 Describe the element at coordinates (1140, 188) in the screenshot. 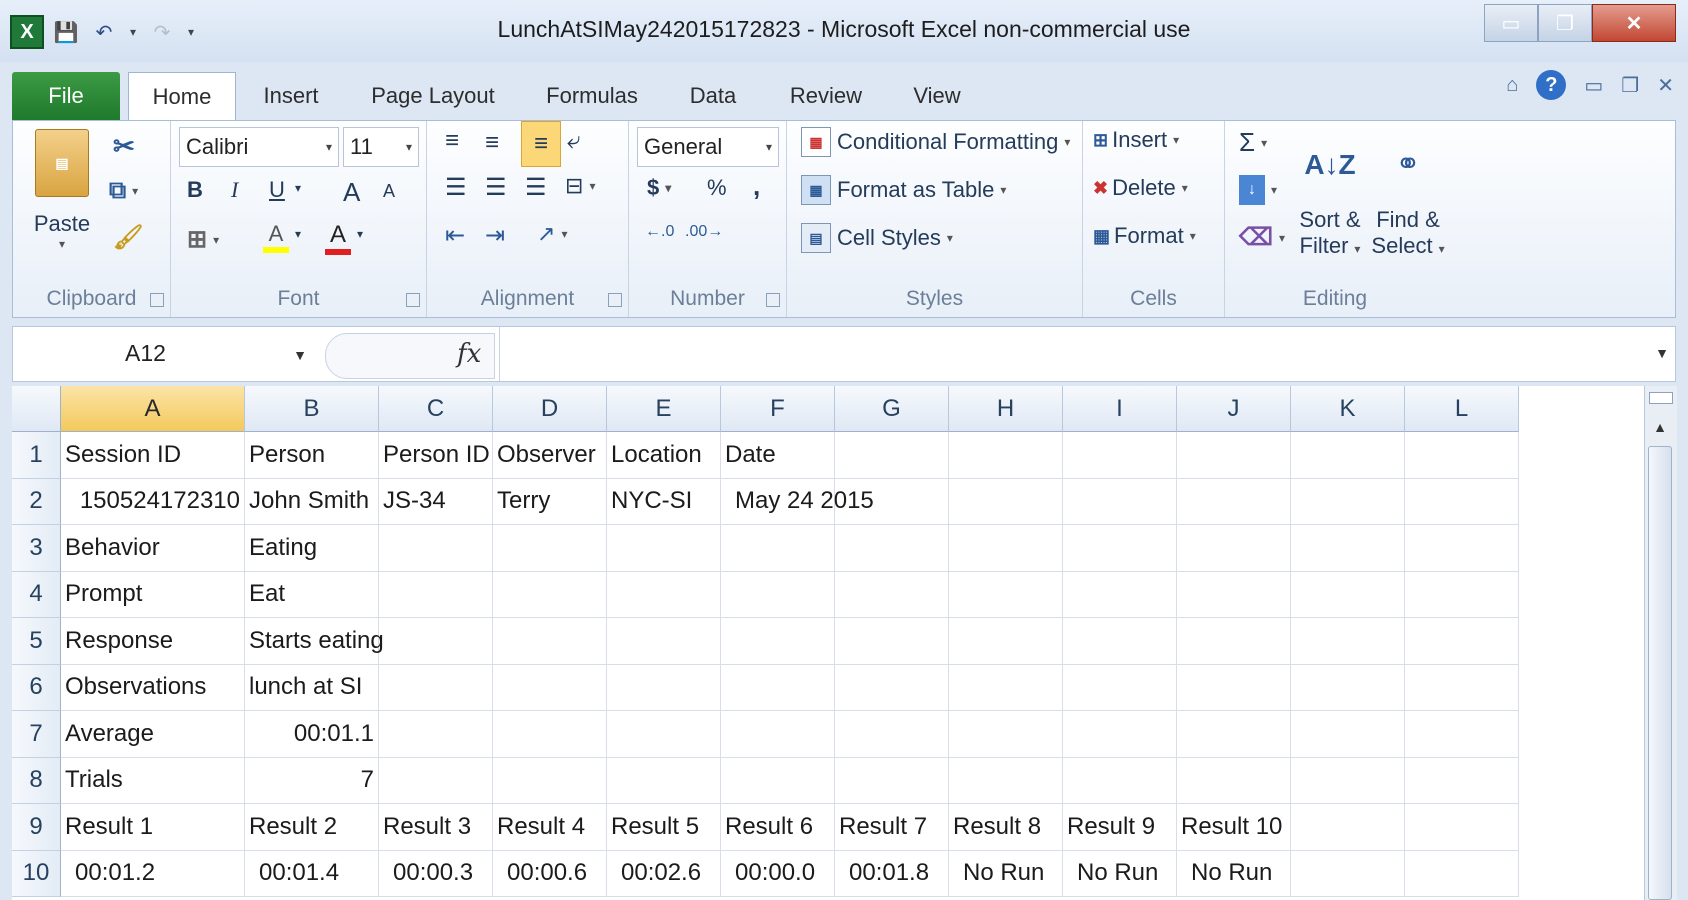

I see `delete-cells-button: ✖ Delete ▾` at that location.